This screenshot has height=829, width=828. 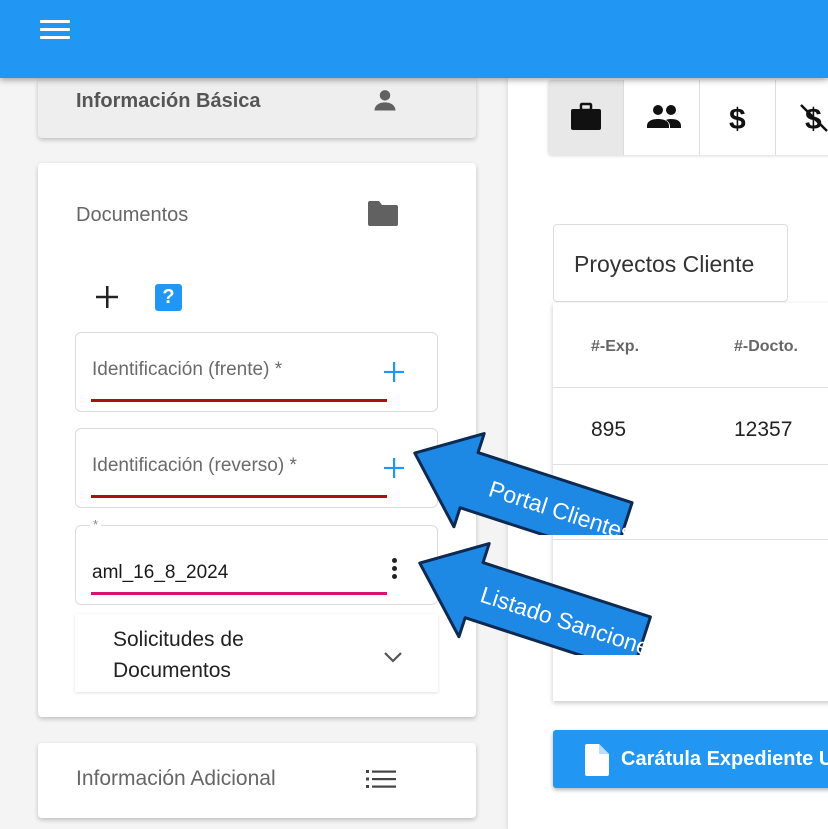 What do you see at coordinates (690, 387) in the screenshot?
I see `header-divider` at bounding box center [690, 387].